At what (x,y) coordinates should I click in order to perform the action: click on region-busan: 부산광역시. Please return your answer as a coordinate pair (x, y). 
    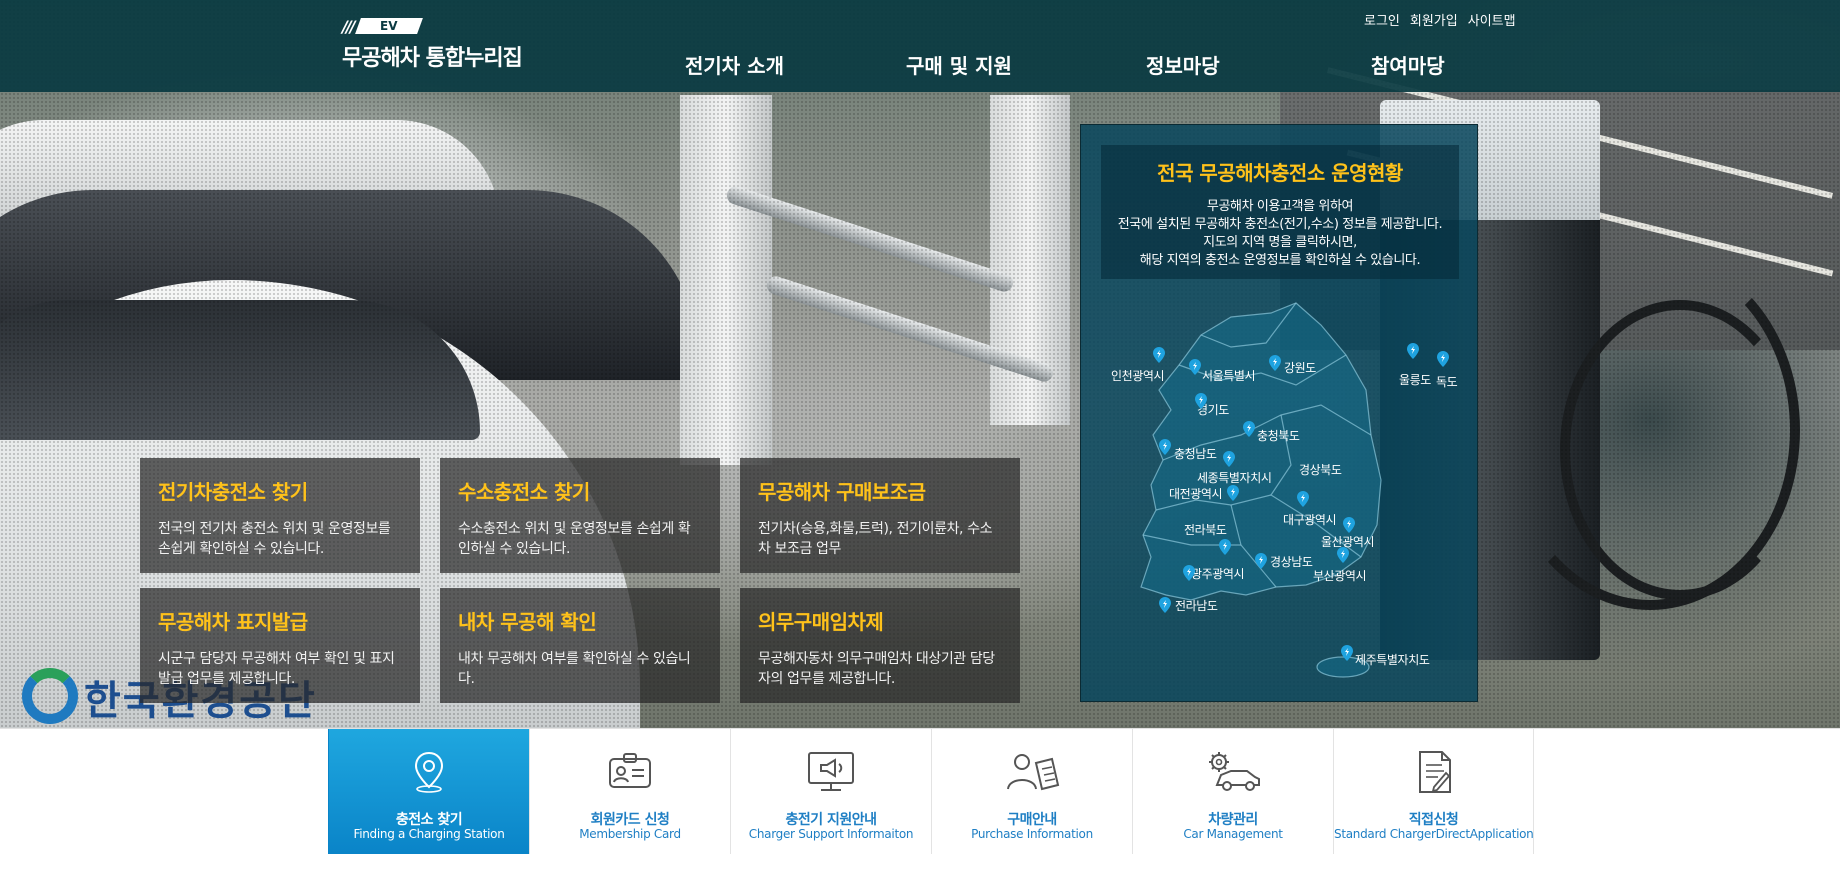
    Looking at the image, I should click on (1340, 575).